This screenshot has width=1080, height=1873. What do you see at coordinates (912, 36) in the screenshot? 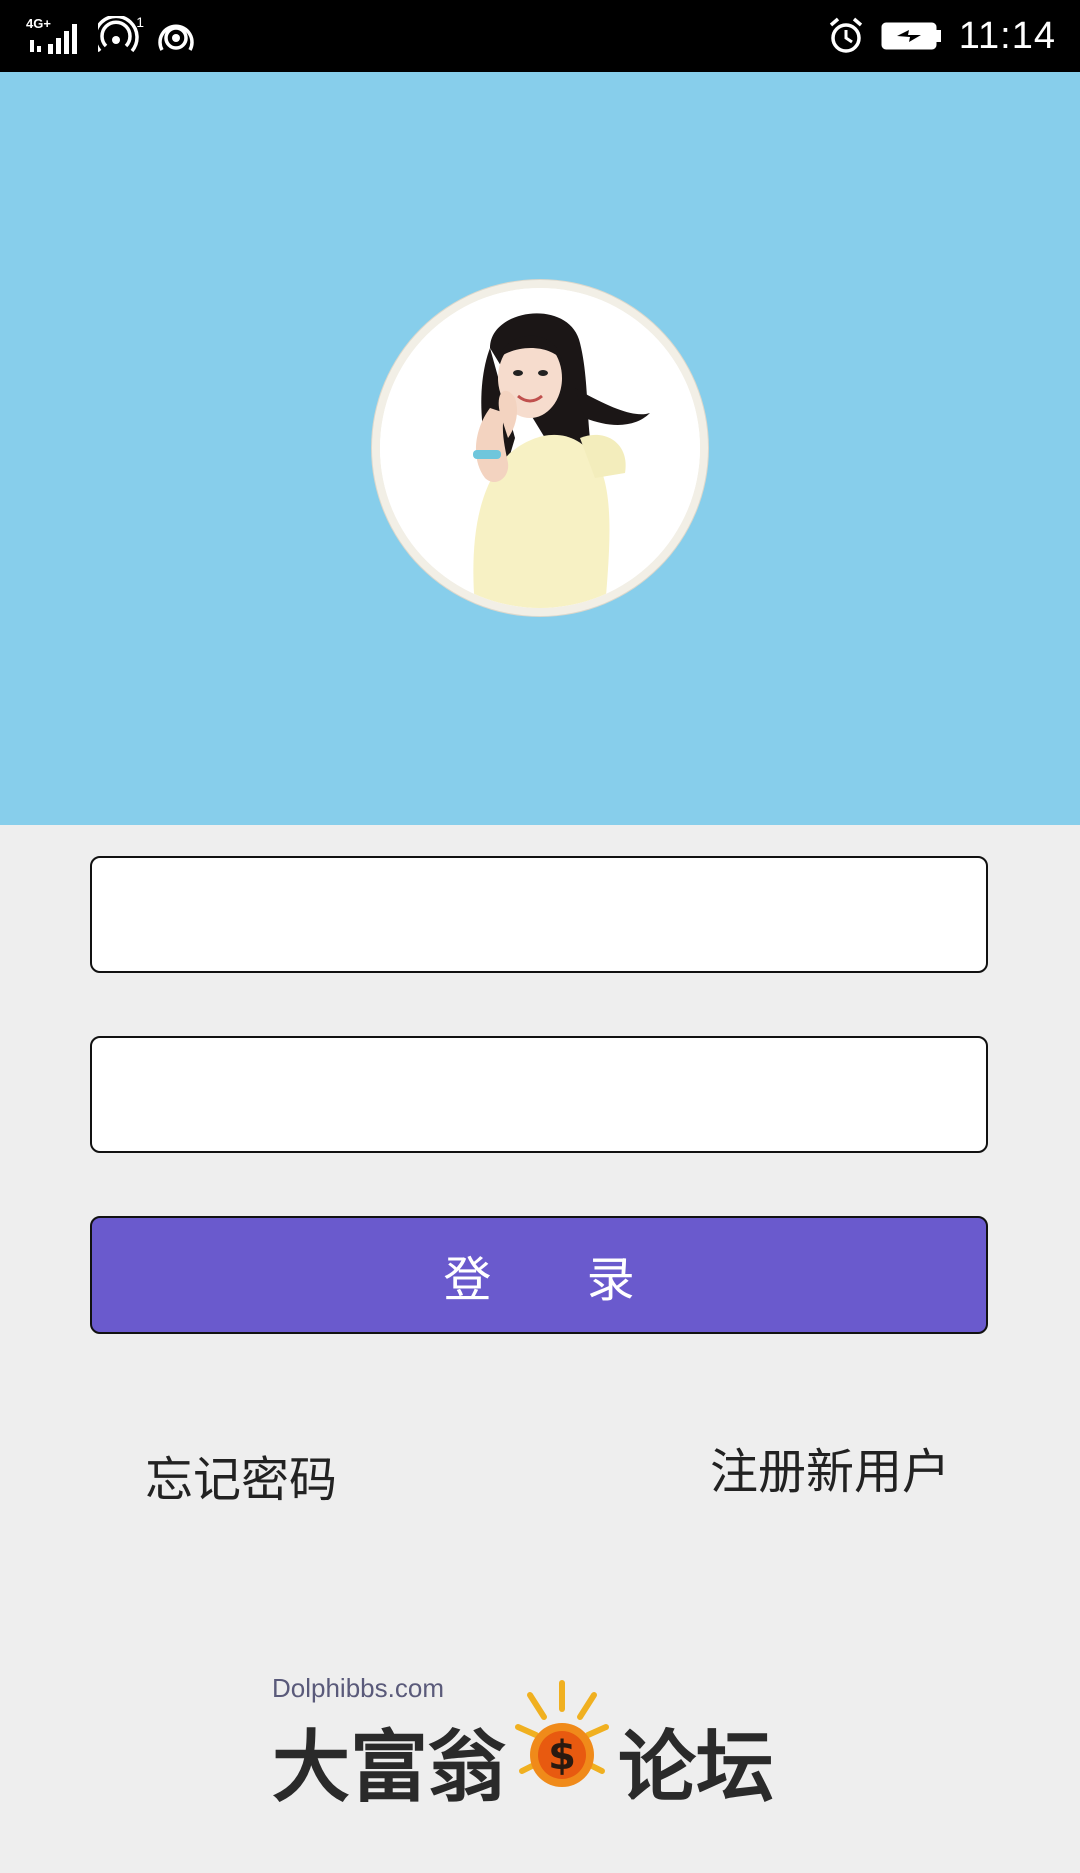
I see `battery-charging-icon` at bounding box center [912, 36].